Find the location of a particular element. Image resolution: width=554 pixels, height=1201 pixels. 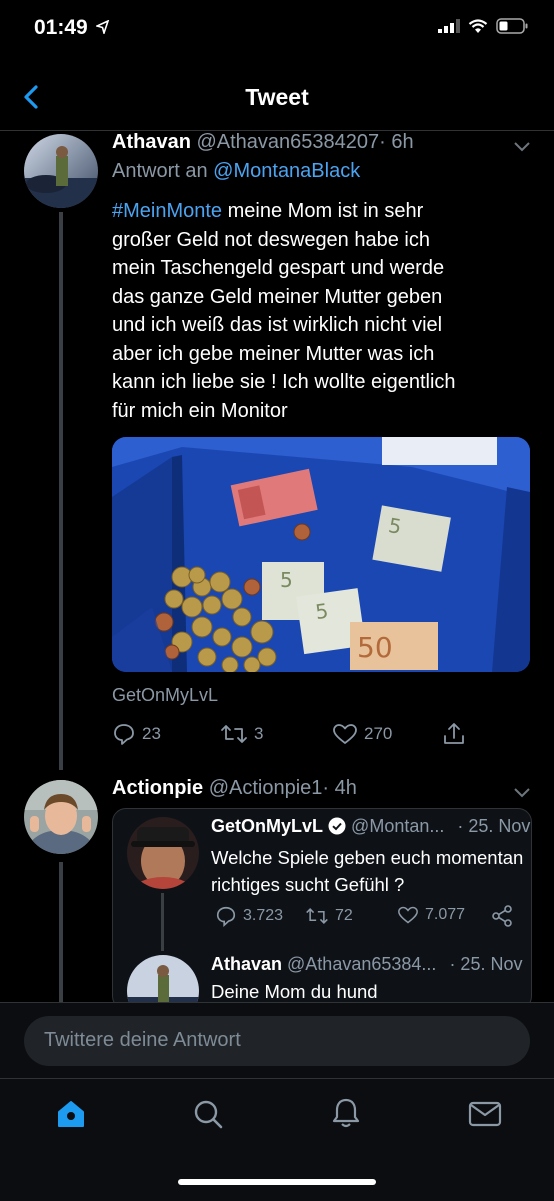

tweet-line: großer Geld not deswegen habe ich is located at coordinates (271, 239).